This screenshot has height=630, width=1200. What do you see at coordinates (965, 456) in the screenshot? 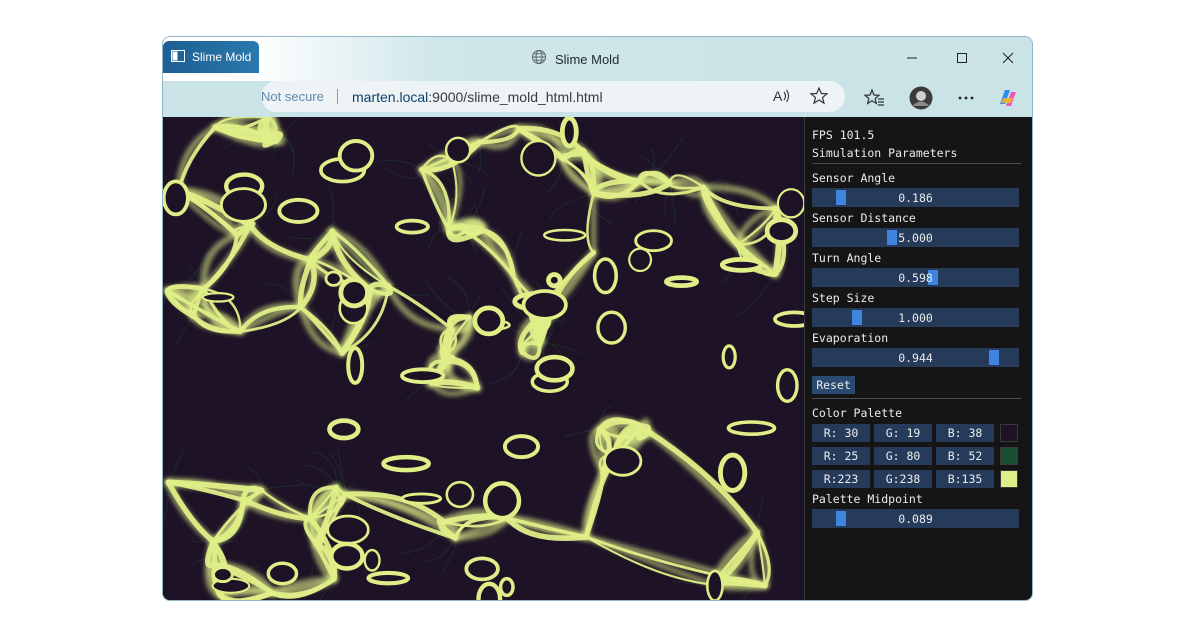
I see `palette-1-b-field: B: 52` at bounding box center [965, 456].